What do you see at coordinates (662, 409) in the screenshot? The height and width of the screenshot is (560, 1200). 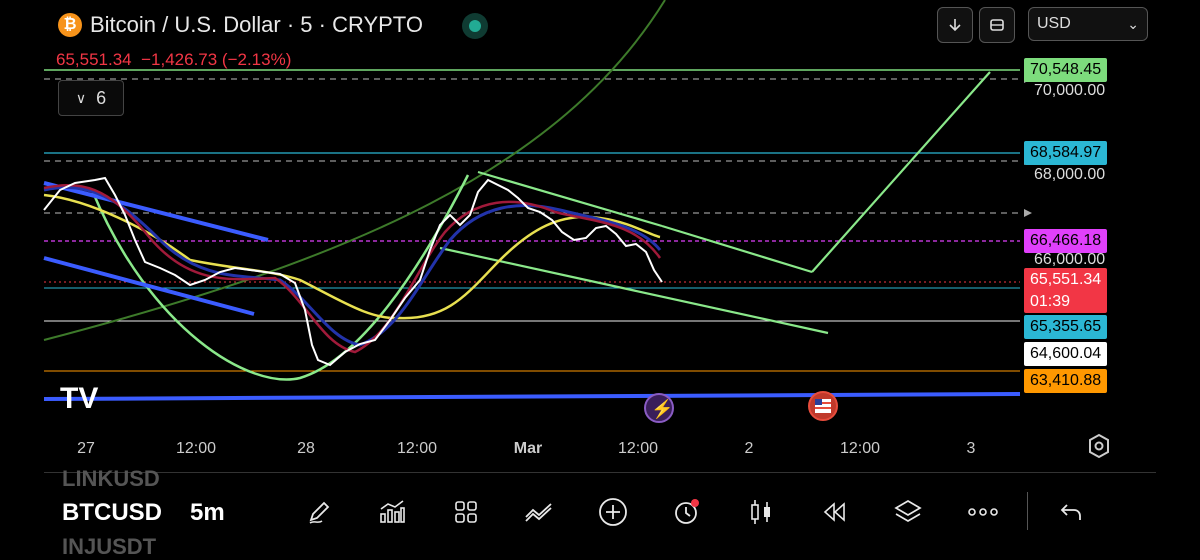 I see `flash-event-glyph: ⚡` at bounding box center [662, 409].